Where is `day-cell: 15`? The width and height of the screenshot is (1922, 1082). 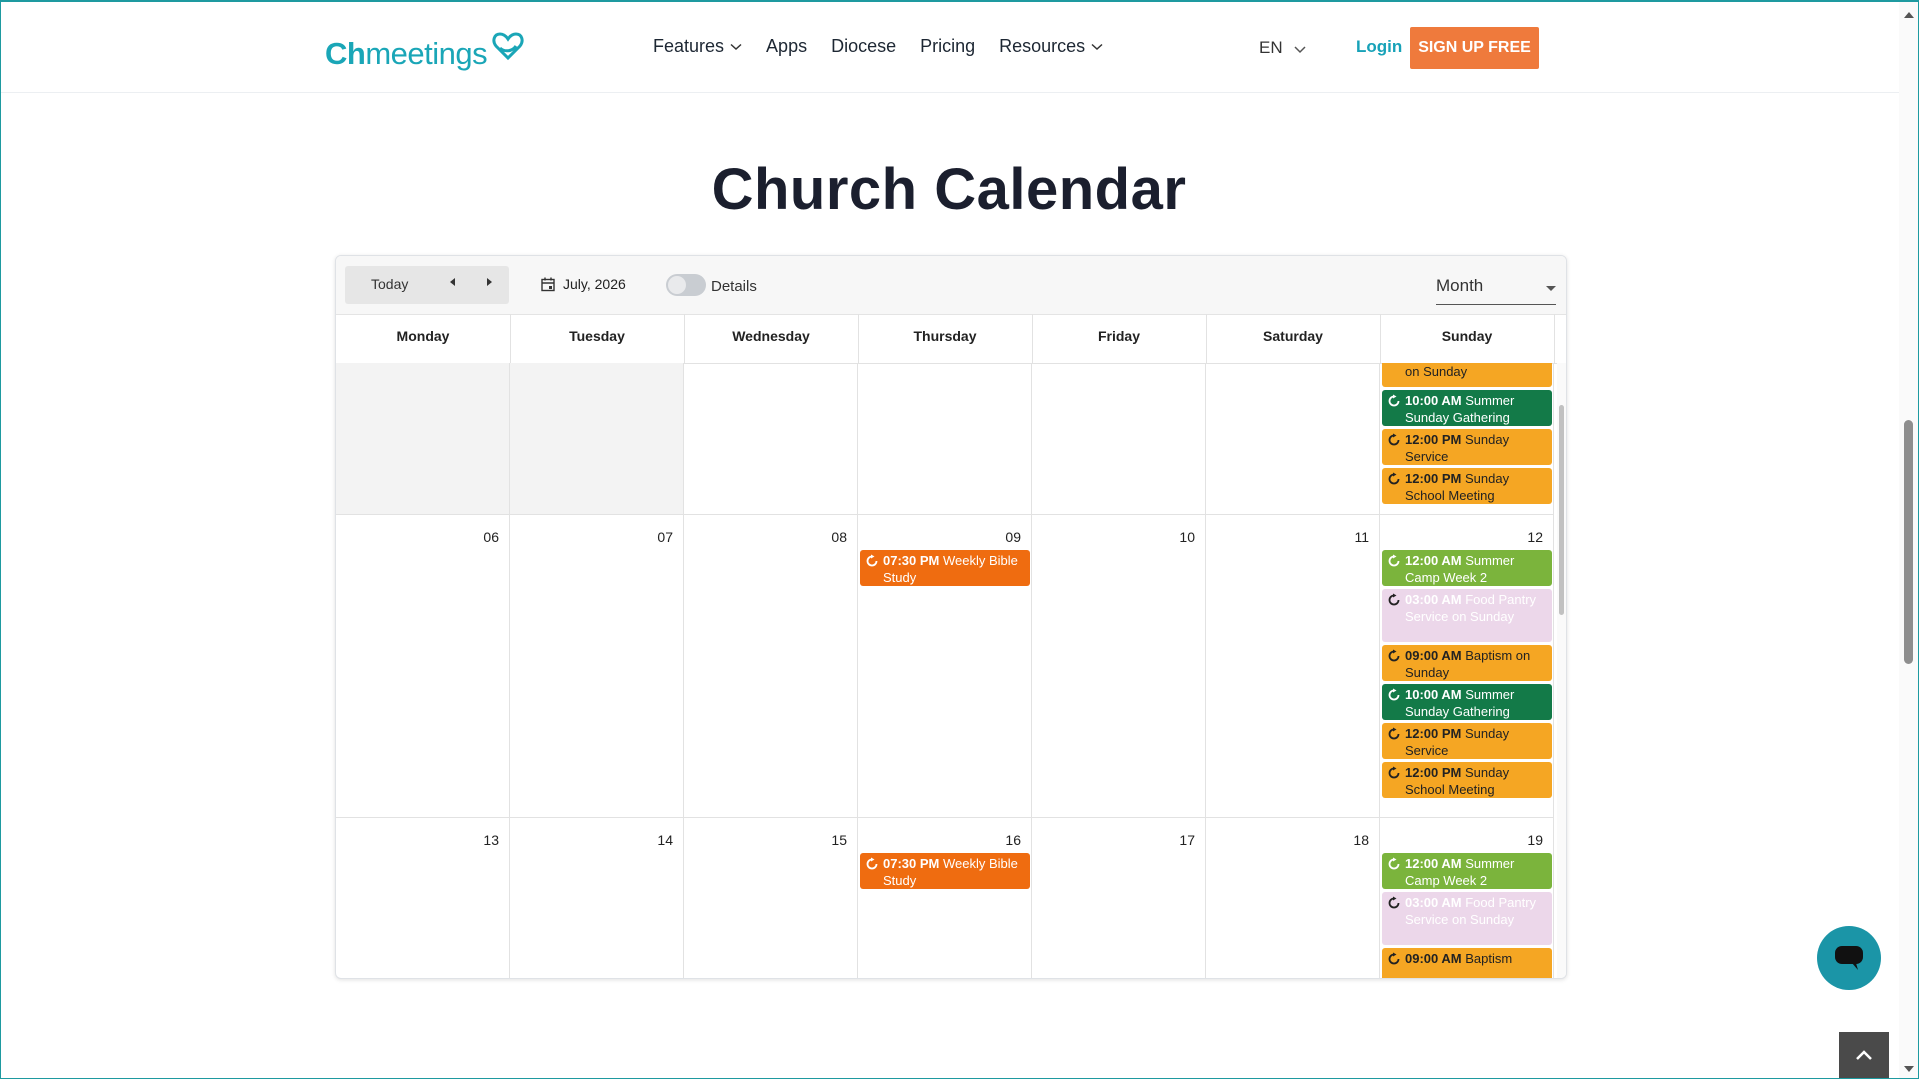 day-cell: 15 is located at coordinates (771, 898).